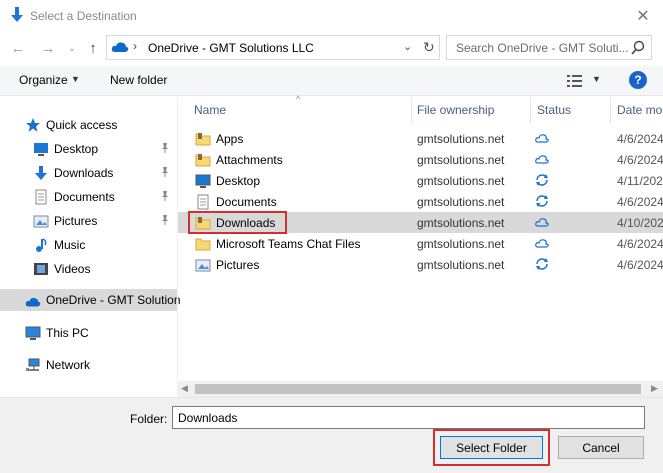 Image resolution: width=663 pixels, height=473 pixels. I want to click on refresh-icon: ↻, so click(429, 47).